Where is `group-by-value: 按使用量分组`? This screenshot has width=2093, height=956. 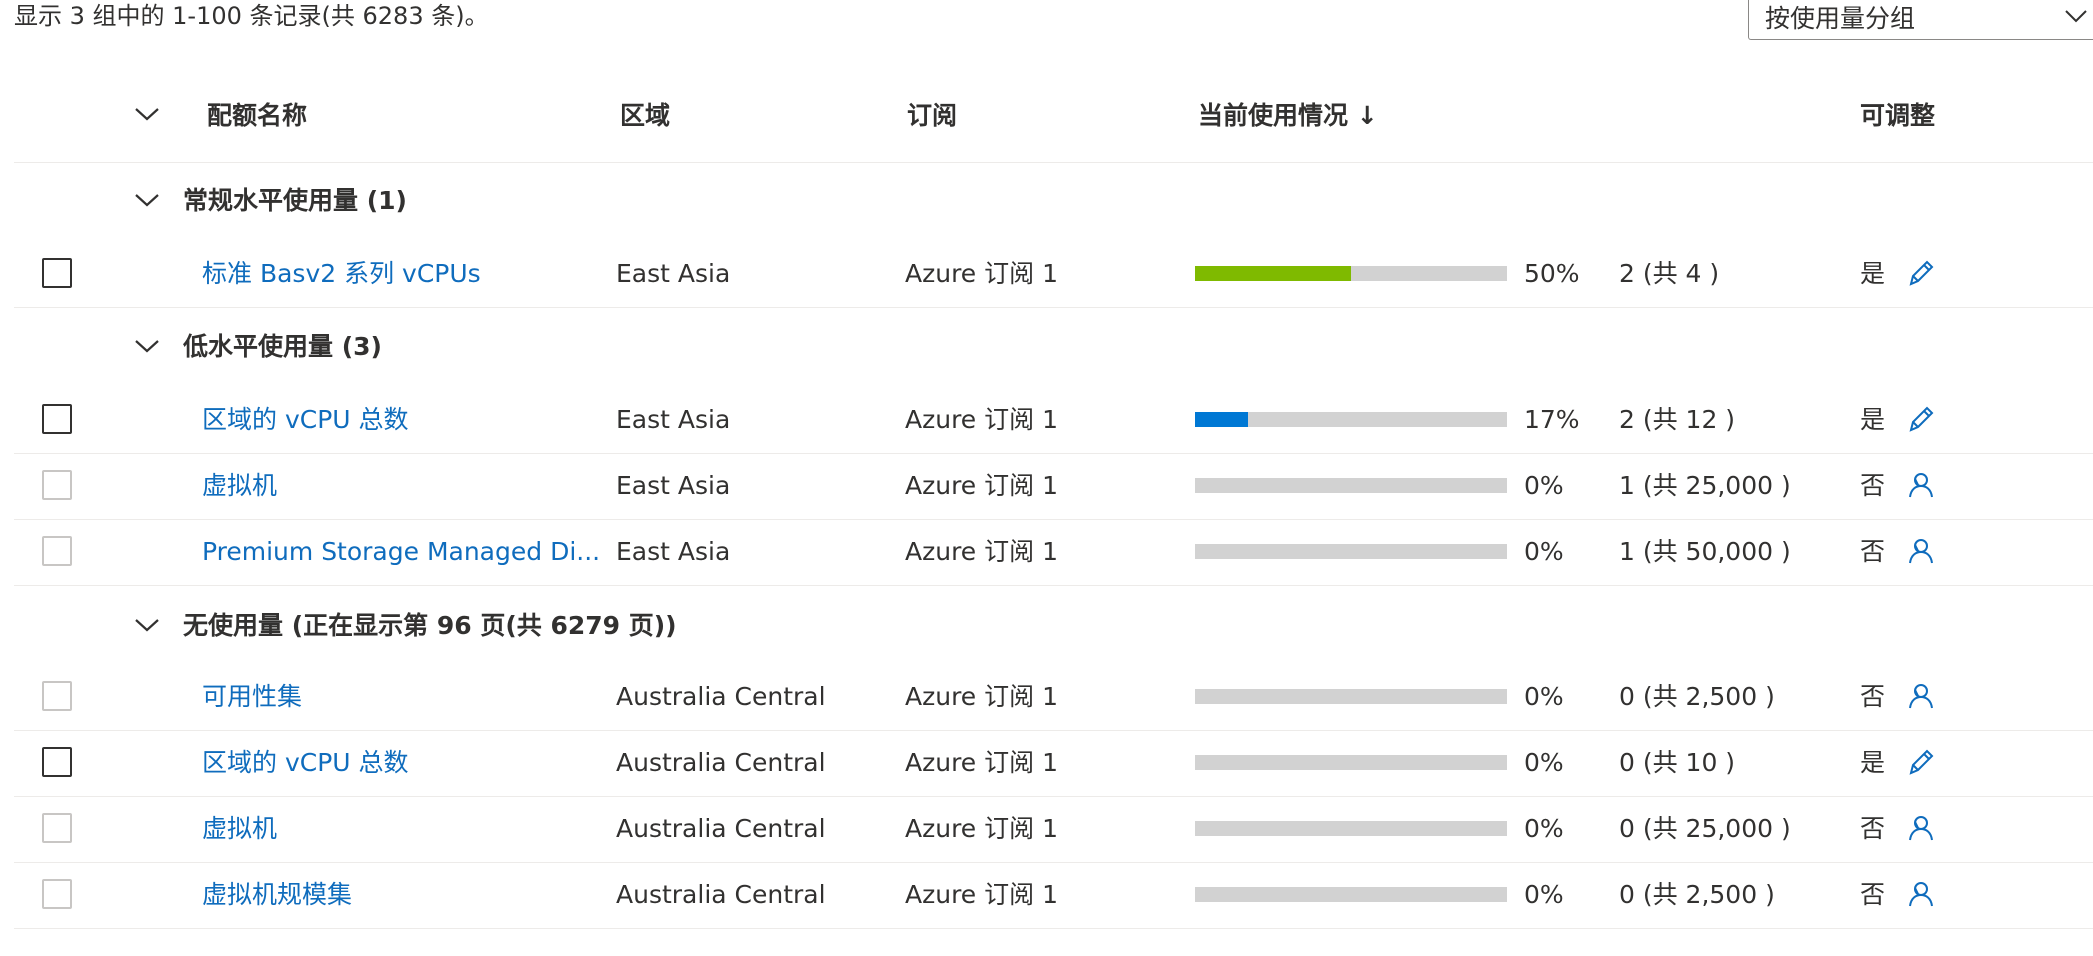
group-by-value: 按使用量分组 is located at coordinates (1840, 18).